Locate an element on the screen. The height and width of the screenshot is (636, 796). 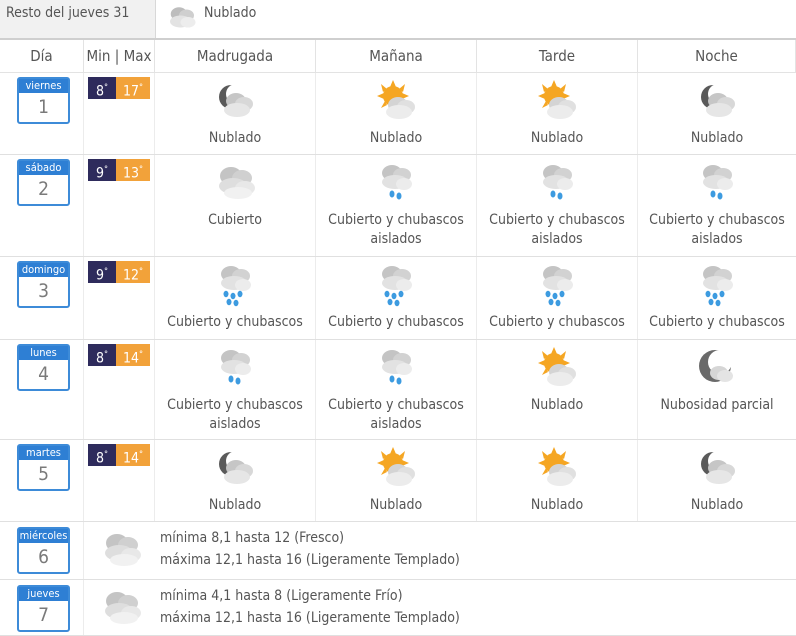
moon-partial-icon is located at coordinates (717, 368).